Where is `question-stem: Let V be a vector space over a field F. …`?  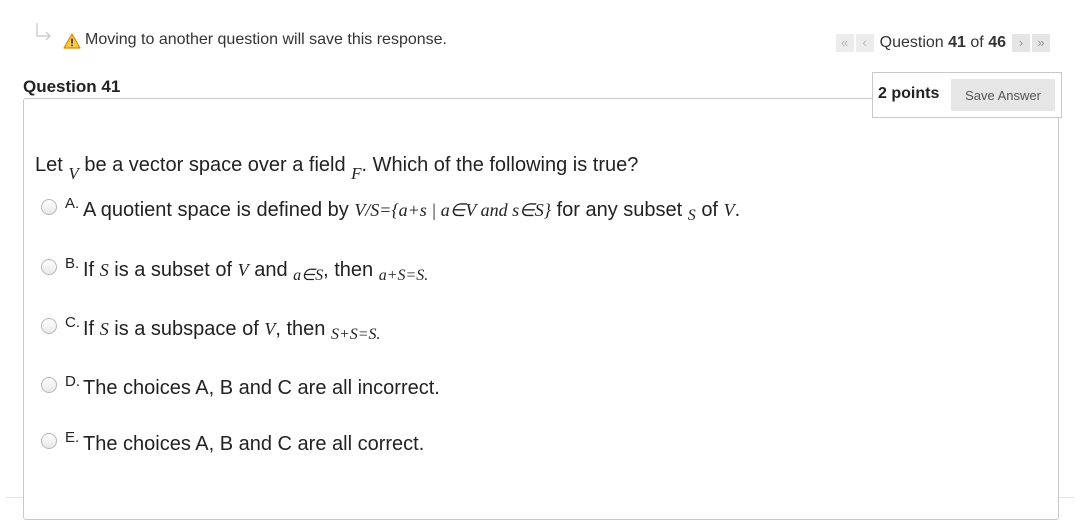 question-stem: Let V be a vector space over a field F. … is located at coordinates (337, 168).